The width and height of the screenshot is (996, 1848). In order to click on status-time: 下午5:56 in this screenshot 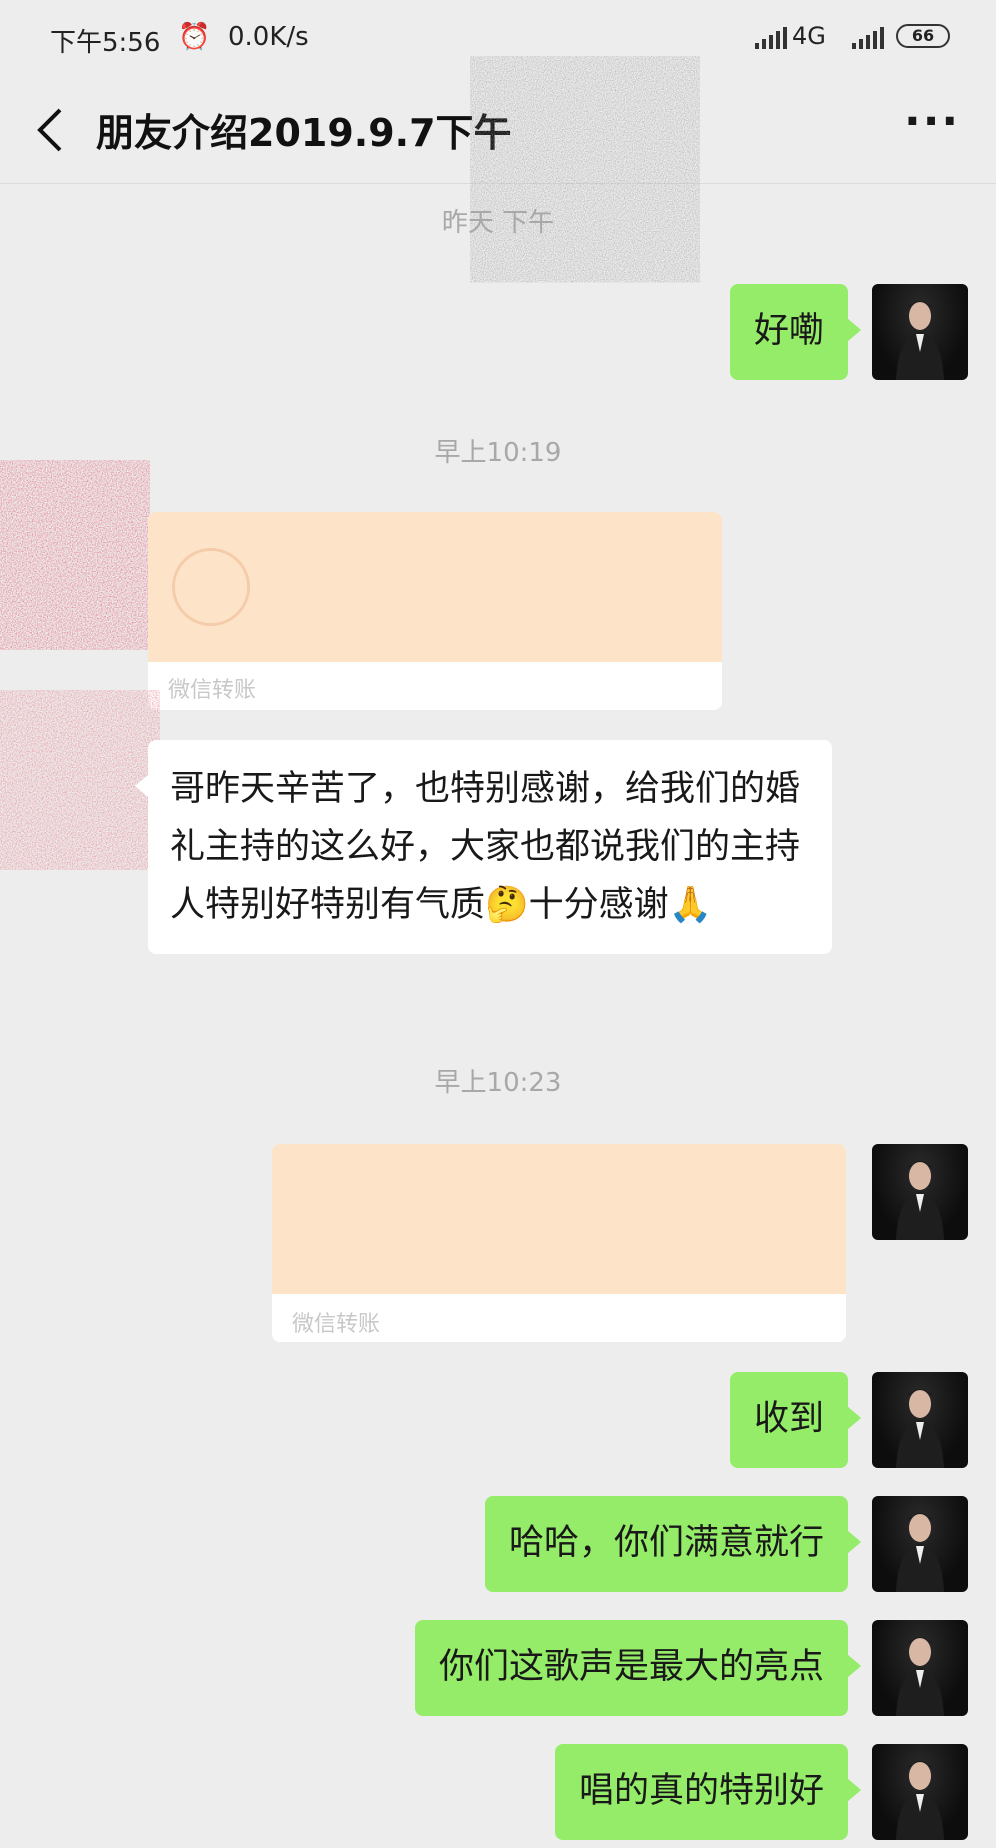, I will do `click(105, 43)`.